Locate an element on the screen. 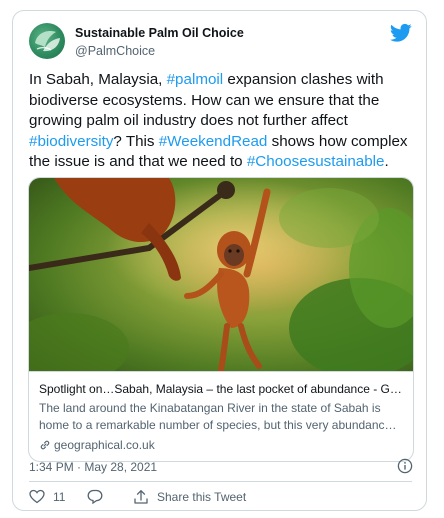 The width and height of the screenshot is (444, 518). hashtag-biodiversity: #biodiversity is located at coordinates (71, 141).